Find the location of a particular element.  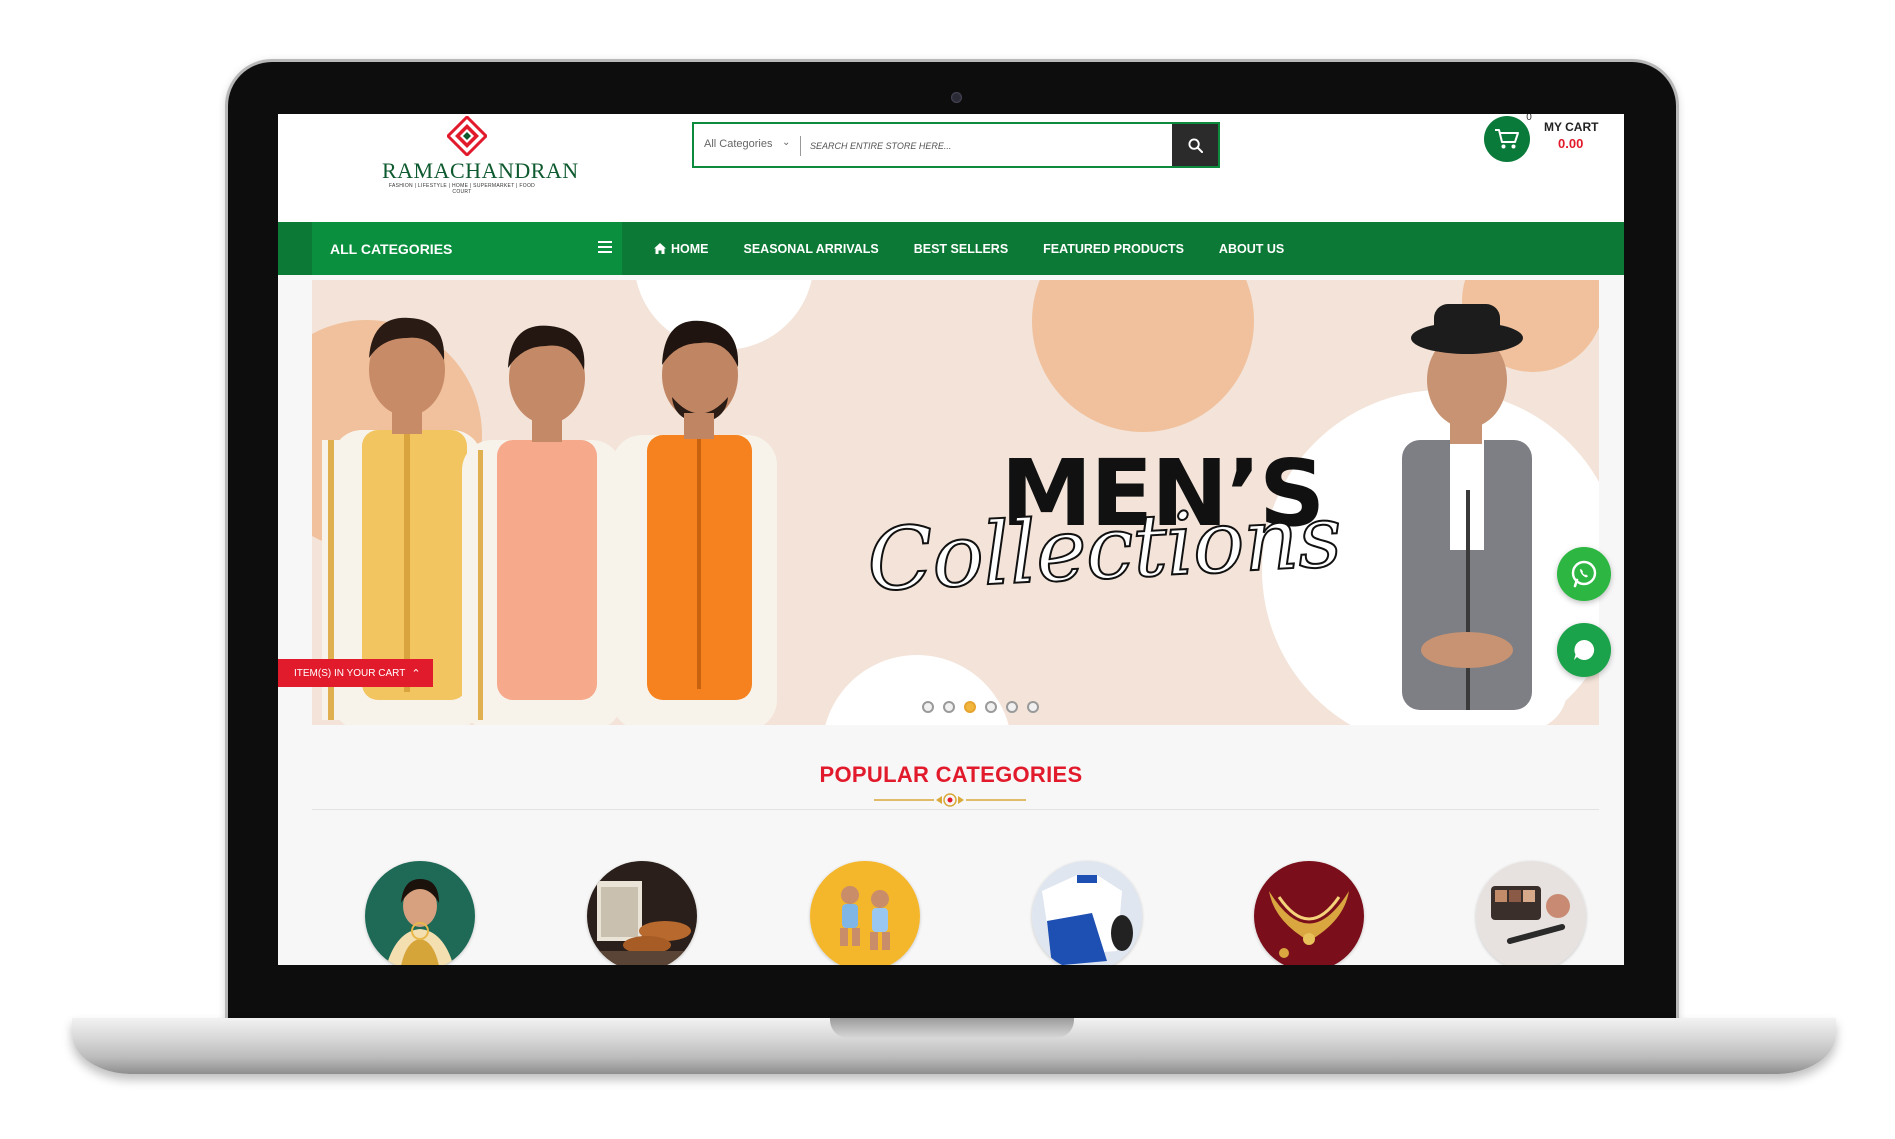

cart-items-ribbon: ITEM(S) IN YOUR CART ⌃ is located at coordinates (355, 673).